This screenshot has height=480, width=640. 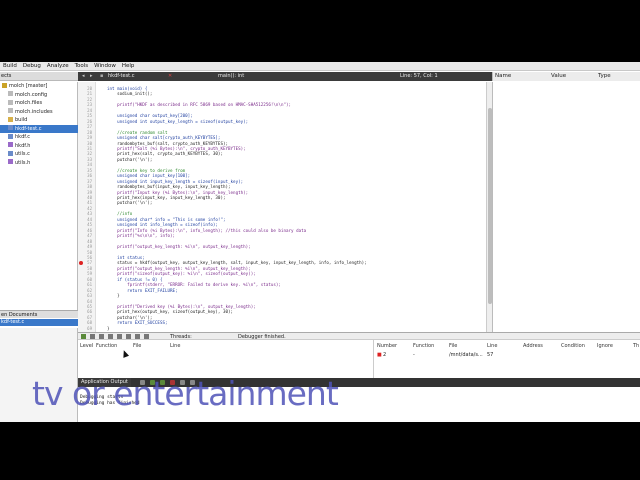 What do you see at coordinates (110, 336) in the screenshot?
I see `step-into-icon` at bounding box center [110, 336].